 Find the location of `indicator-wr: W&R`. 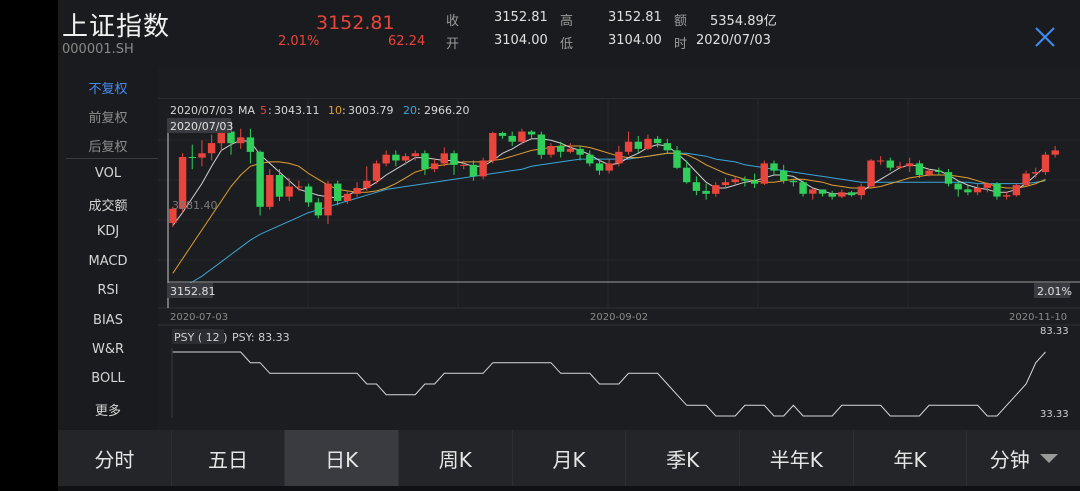

indicator-wr: W&R is located at coordinates (108, 349).